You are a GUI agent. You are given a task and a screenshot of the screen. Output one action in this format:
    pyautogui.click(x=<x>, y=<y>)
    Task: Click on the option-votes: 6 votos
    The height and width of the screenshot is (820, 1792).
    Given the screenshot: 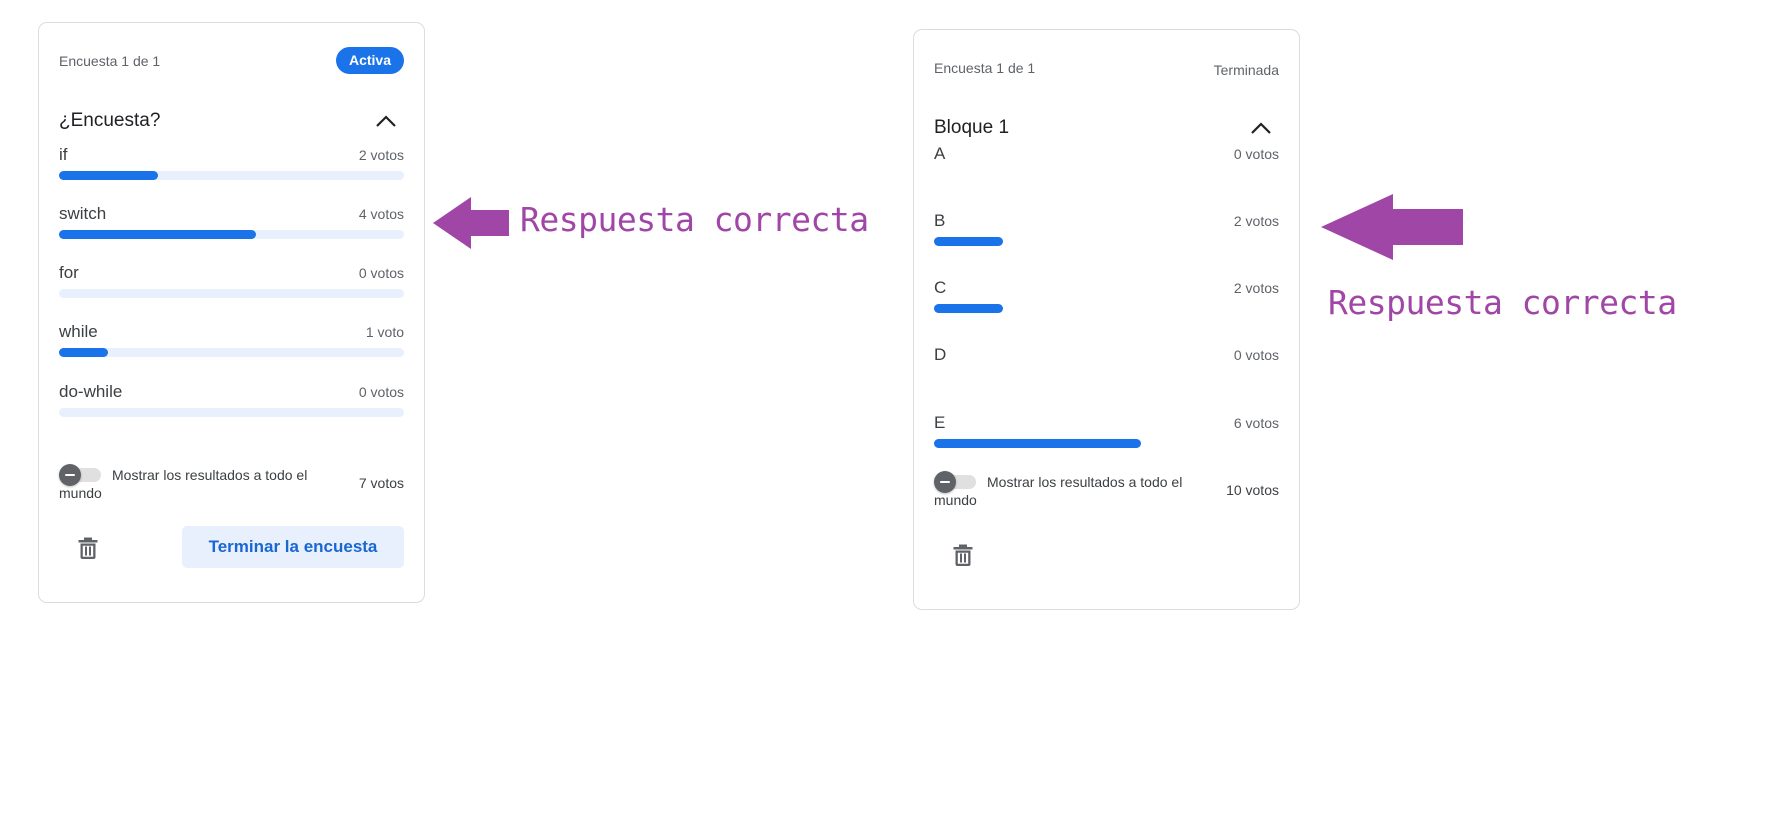 What is the action you would take?
    pyautogui.click(x=1256, y=423)
    